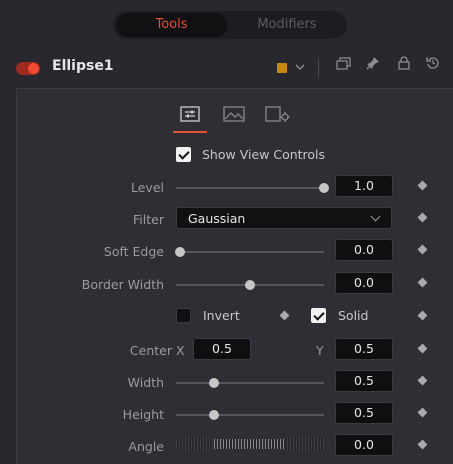  What do you see at coordinates (148, 219) in the screenshot?
I see `filter-label: Filter` at bounding box center [148, 219].